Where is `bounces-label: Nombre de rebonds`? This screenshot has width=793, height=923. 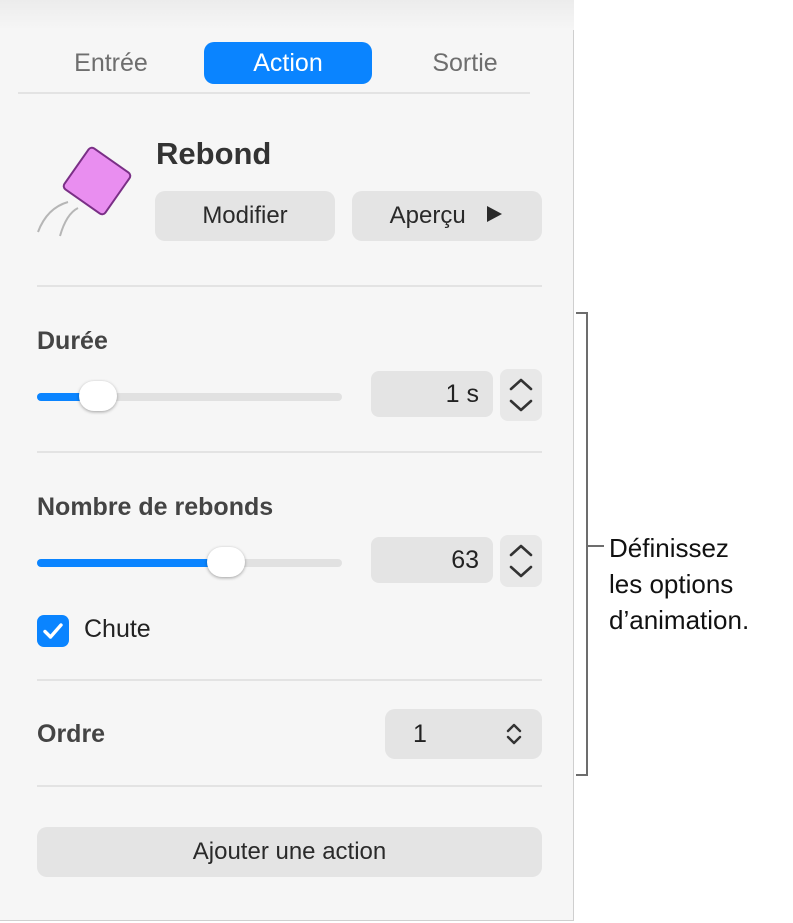 bounces-label: Nombre de rebonds is located at coordinates (155, 507).